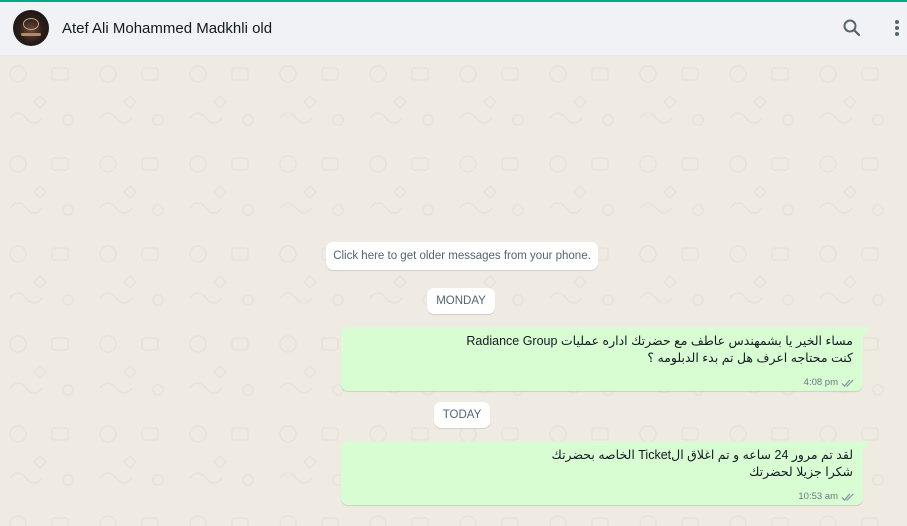 The image size is (907, 526). I want to click on search-button, so click(852, 28).